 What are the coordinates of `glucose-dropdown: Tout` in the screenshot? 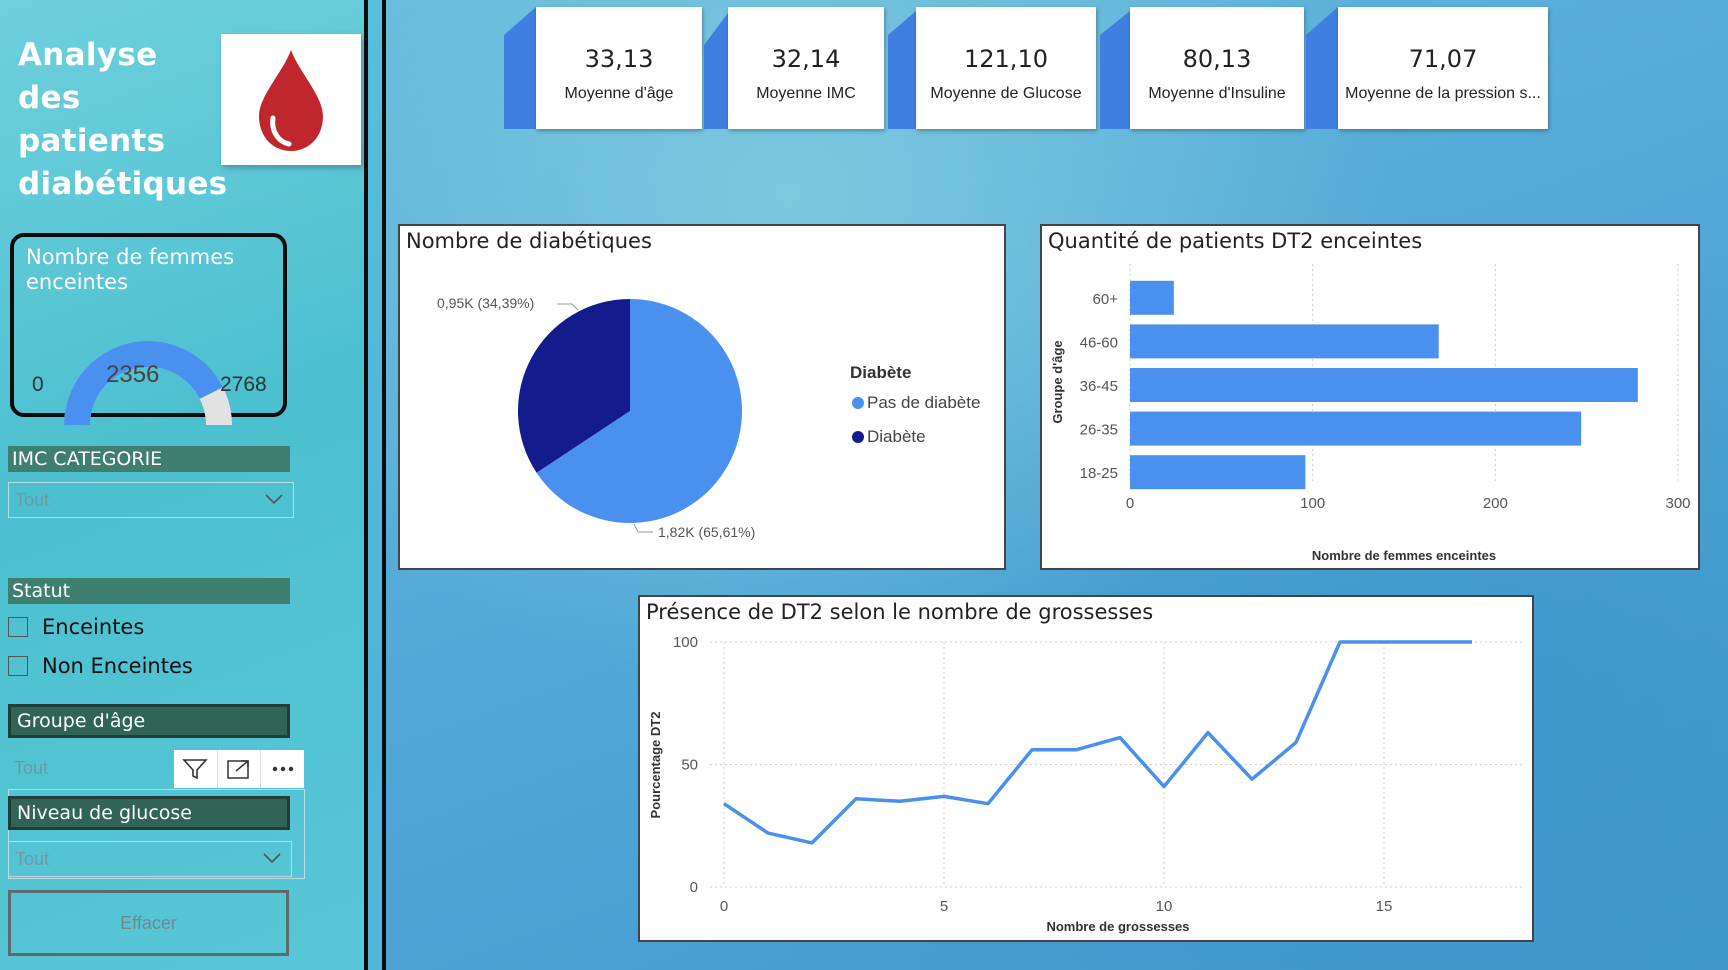 It's located at (150, 859).